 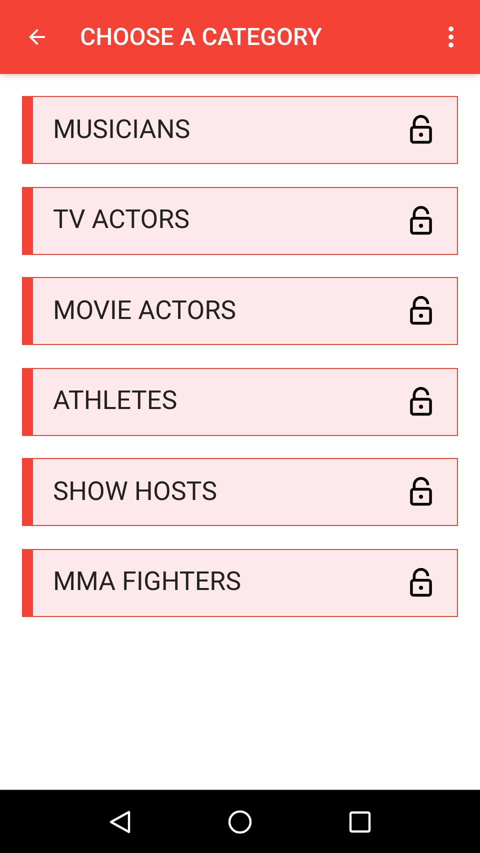 What do you see at coordinates (451, 37) in the screenshot?
I see `more-options-icon` at bounding box center [451, 37].